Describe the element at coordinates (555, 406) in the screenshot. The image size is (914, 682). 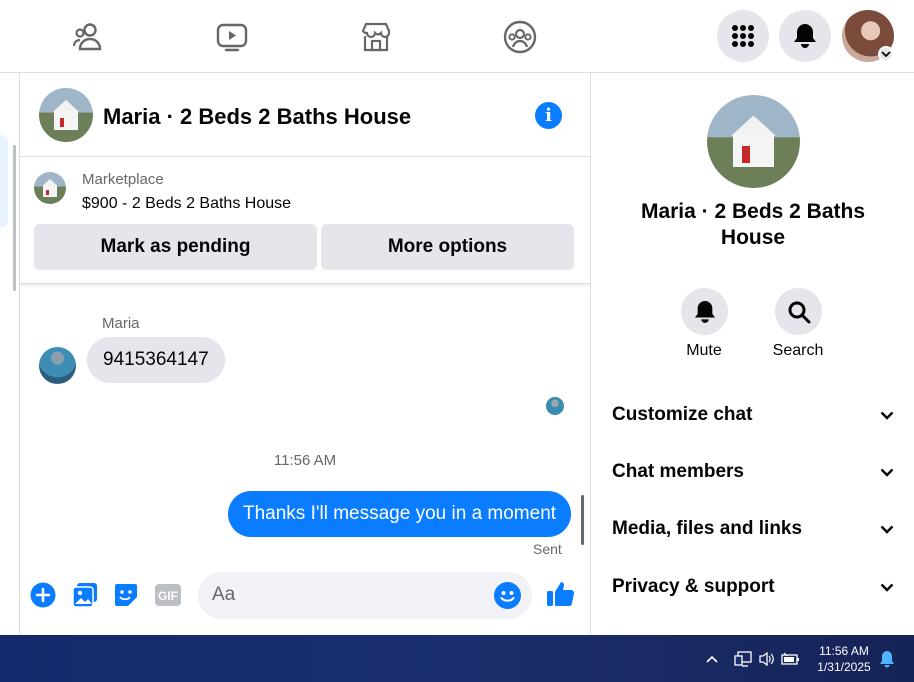
I see `seen-indicator-avatar` at that location.